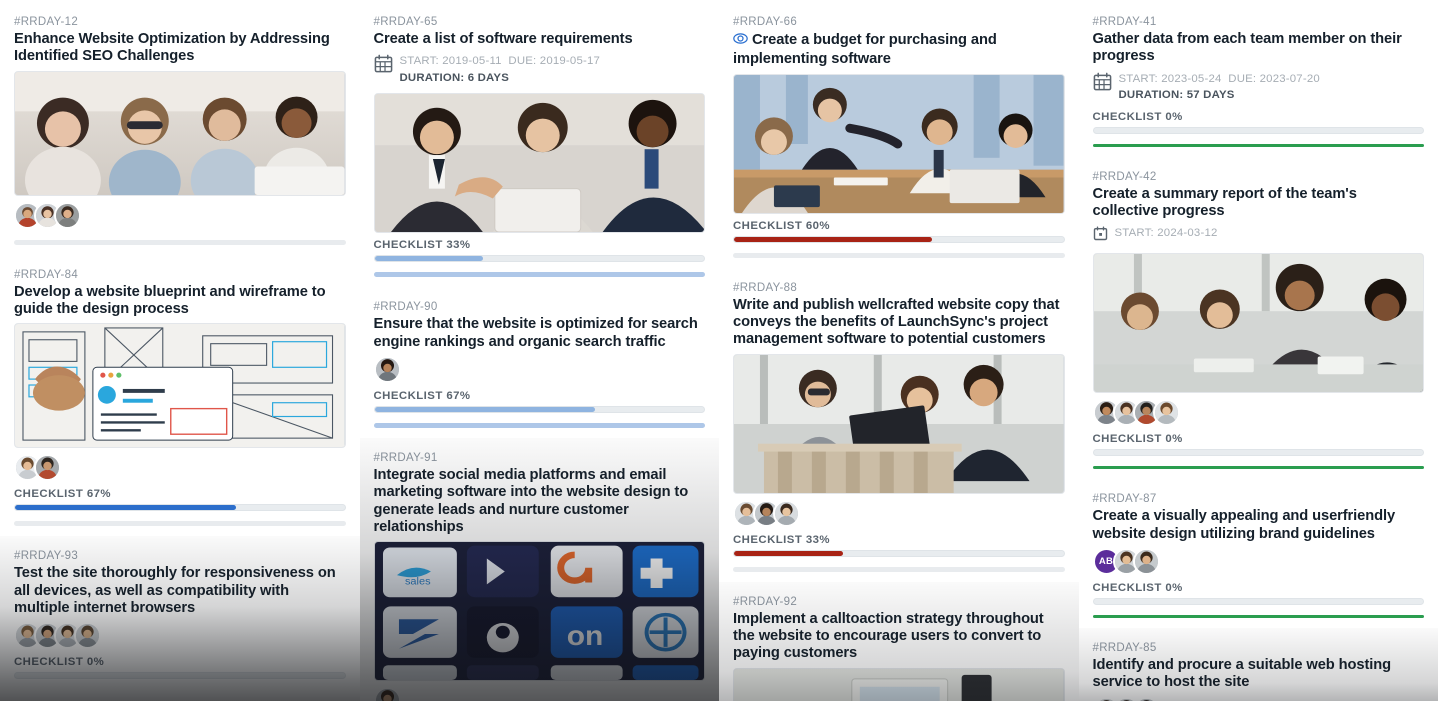 This screenshot has height=701, width=1438. Describe the element at coordinates (740, 41) in the screenshot. I see `eye-icon` at that location.